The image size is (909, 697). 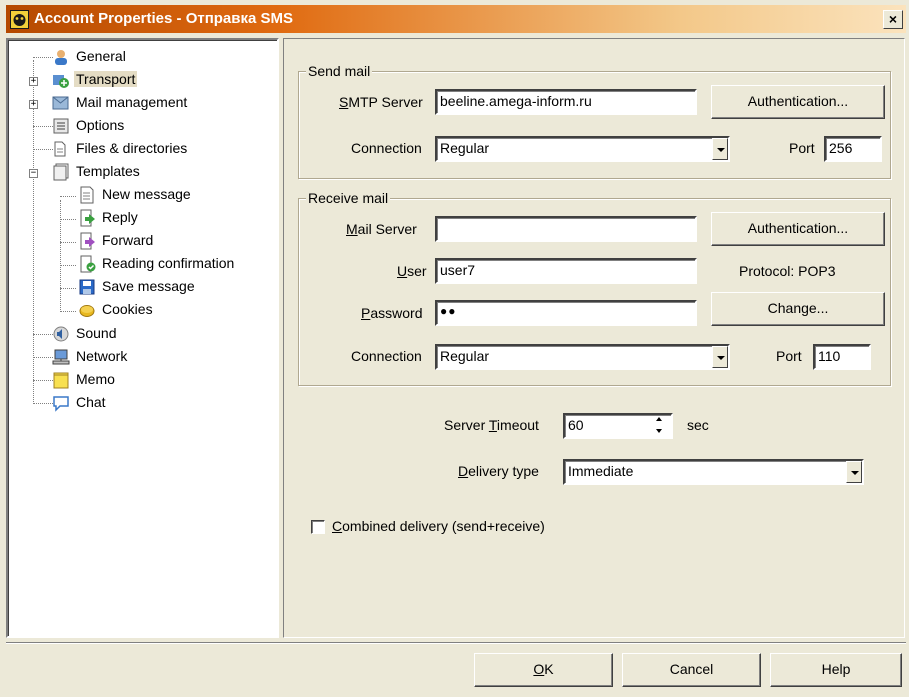 What do you see at coordinates (102, 356) in the screenshot?
I see `tree-item-label: Network` at bounding box center [102, 356].